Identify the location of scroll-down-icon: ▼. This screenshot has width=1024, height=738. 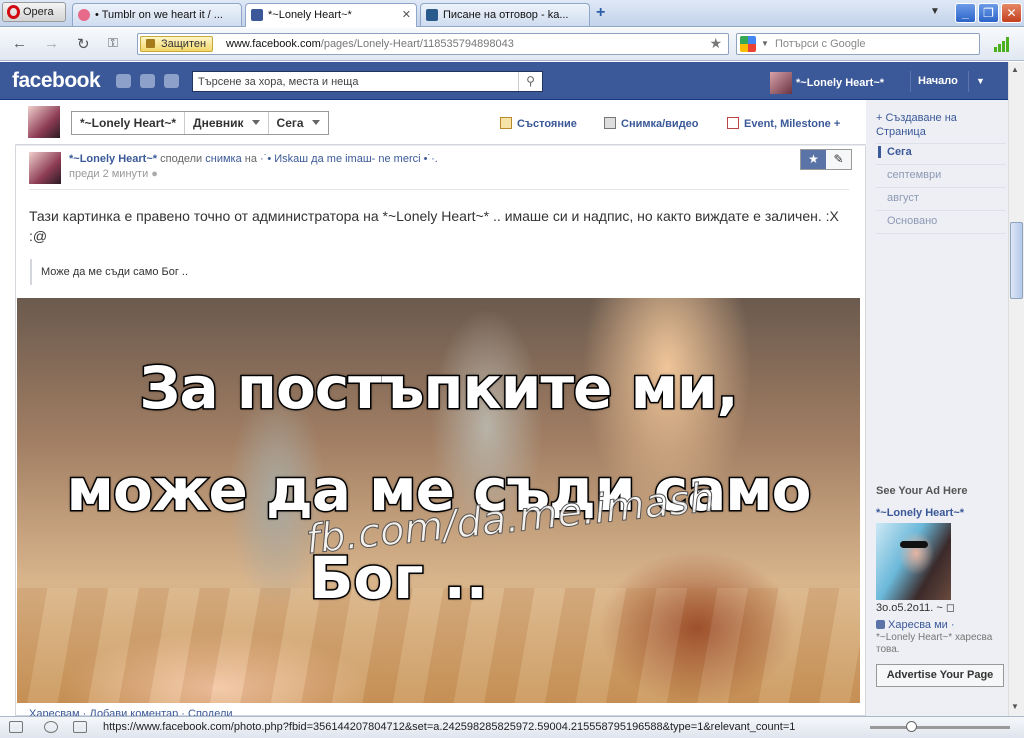
(1015, 706).